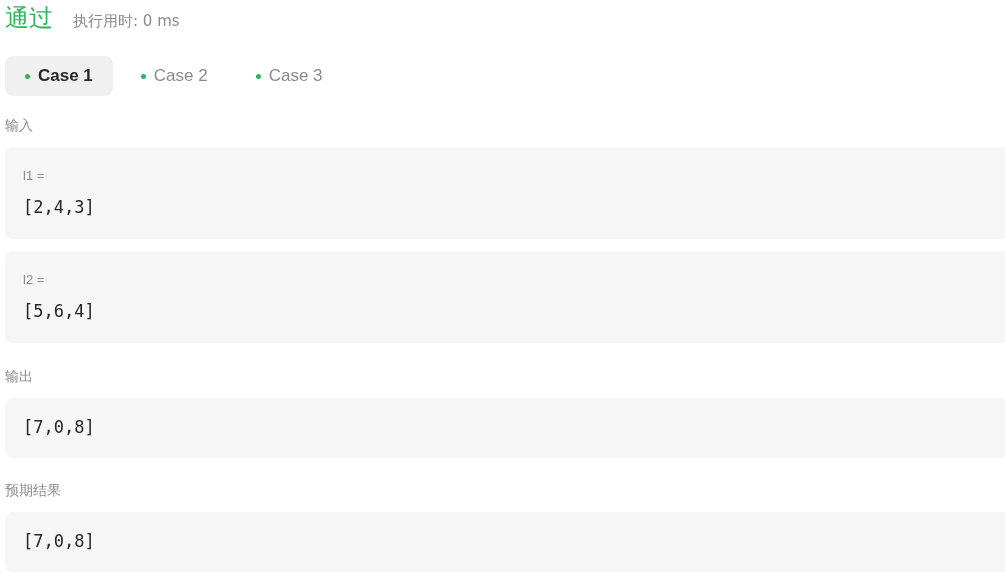 The image size is (1005, 580). Describe the element at coordinates (19, 125) in the screenshot. I see `section-label: 输入` at that location.